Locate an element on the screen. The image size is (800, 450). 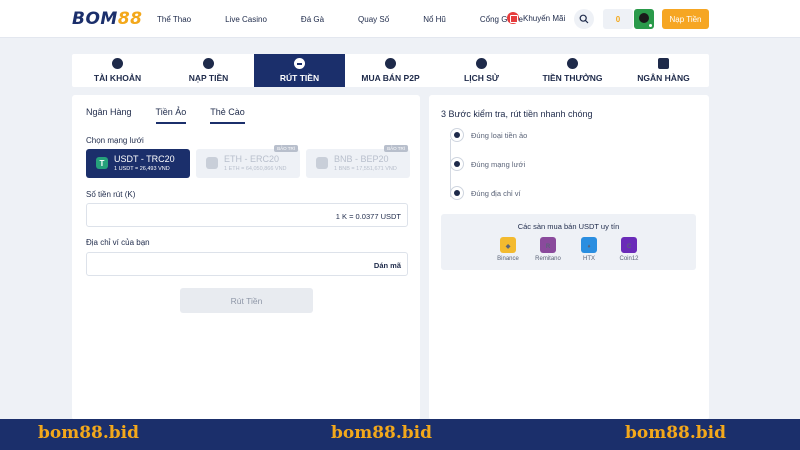
paste-button: Dán mã is located at coordinates (387, 265).